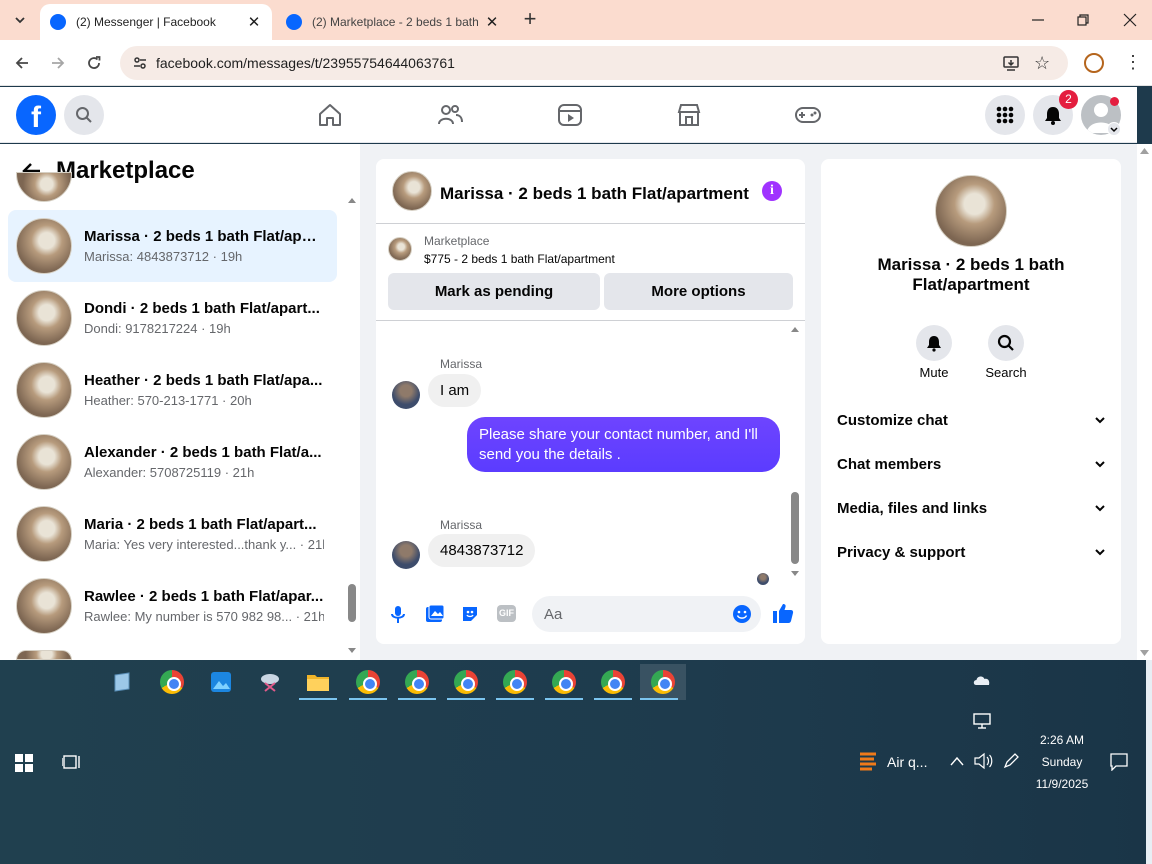 This screenshot has height=864, width=1152. Describe the element at coordinates (772, 191) in the screenshot. I see `info-icon: i` at that location.